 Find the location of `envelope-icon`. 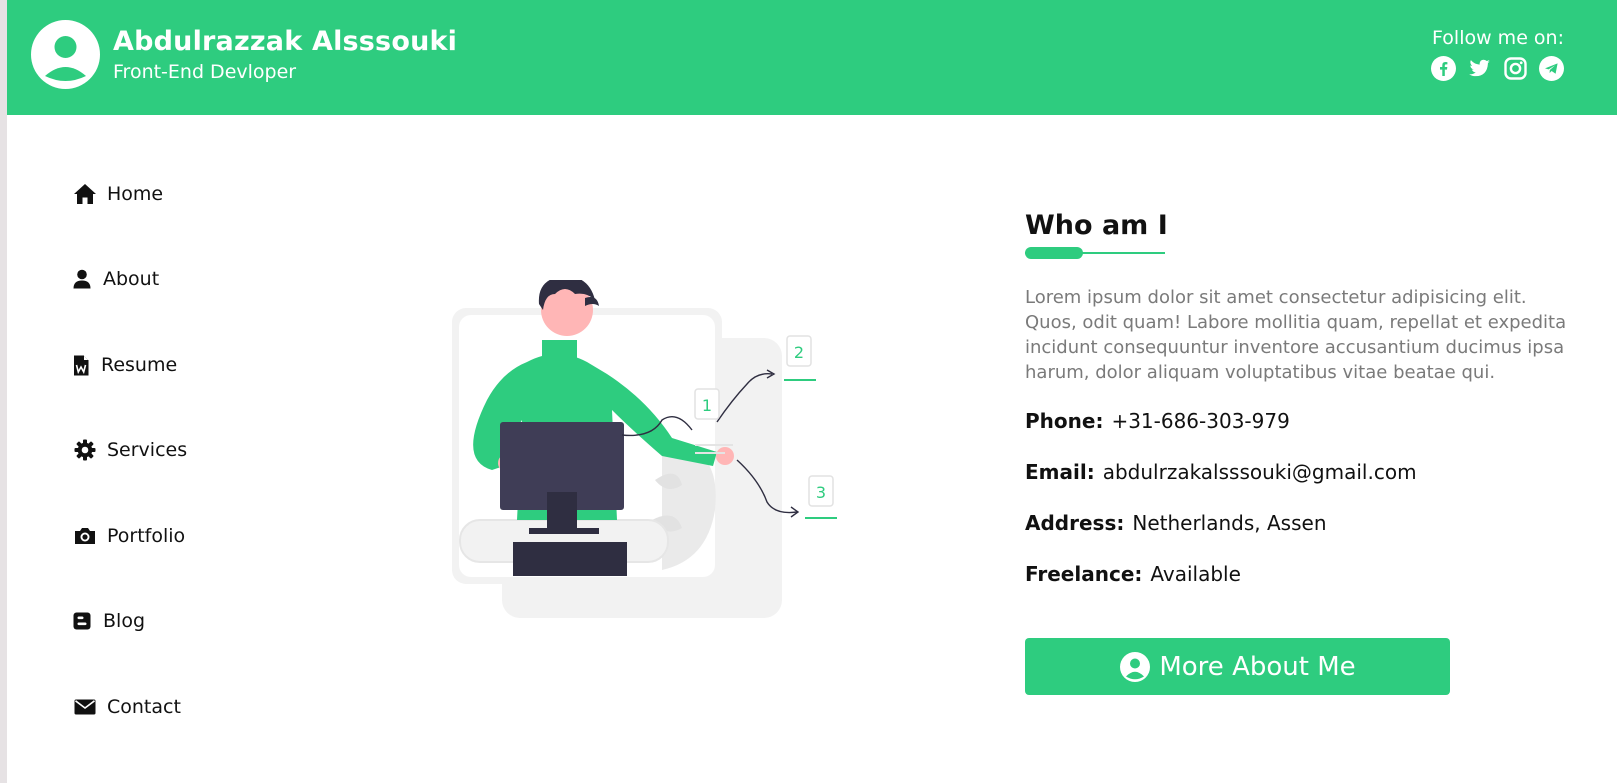

envelope-icon is located at coordinates (85, 707).